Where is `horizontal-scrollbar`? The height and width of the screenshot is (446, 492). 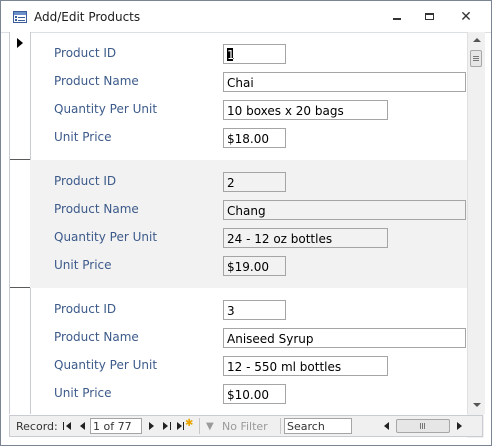
horizontal-scrollbar is located at coordinates (423, 426).